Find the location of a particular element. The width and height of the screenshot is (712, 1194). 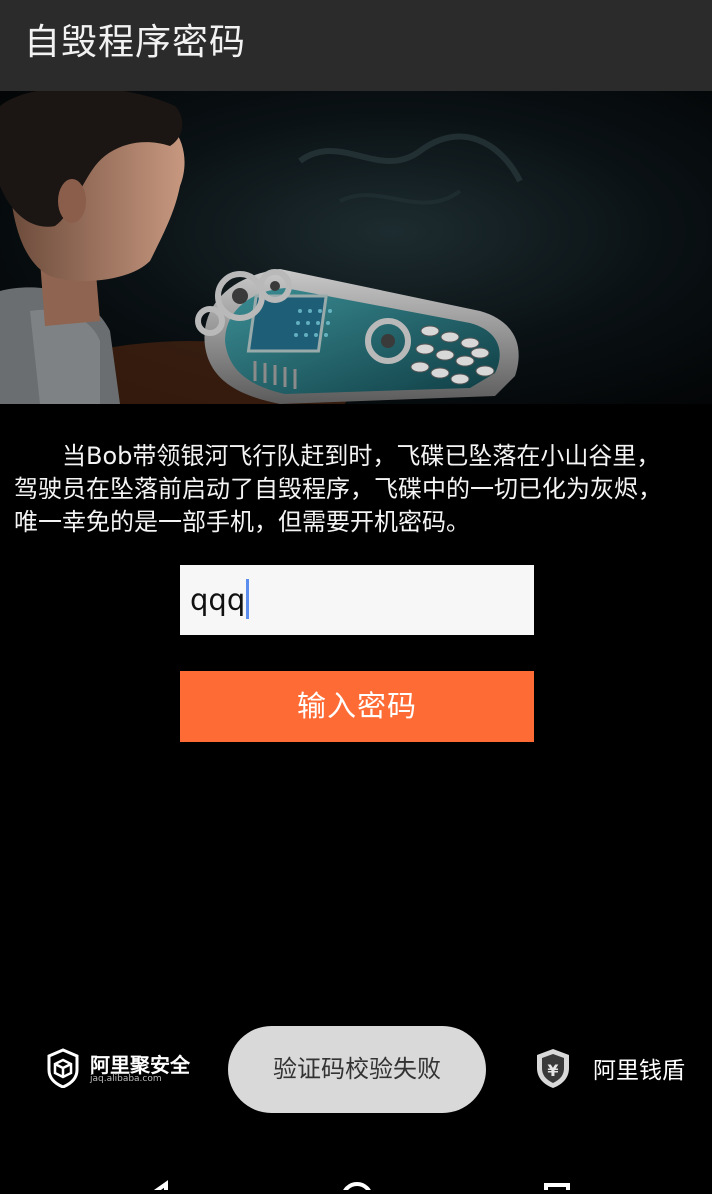

left-logo-url: jaq.alibaba.com is located at coordinates (126, 1079).